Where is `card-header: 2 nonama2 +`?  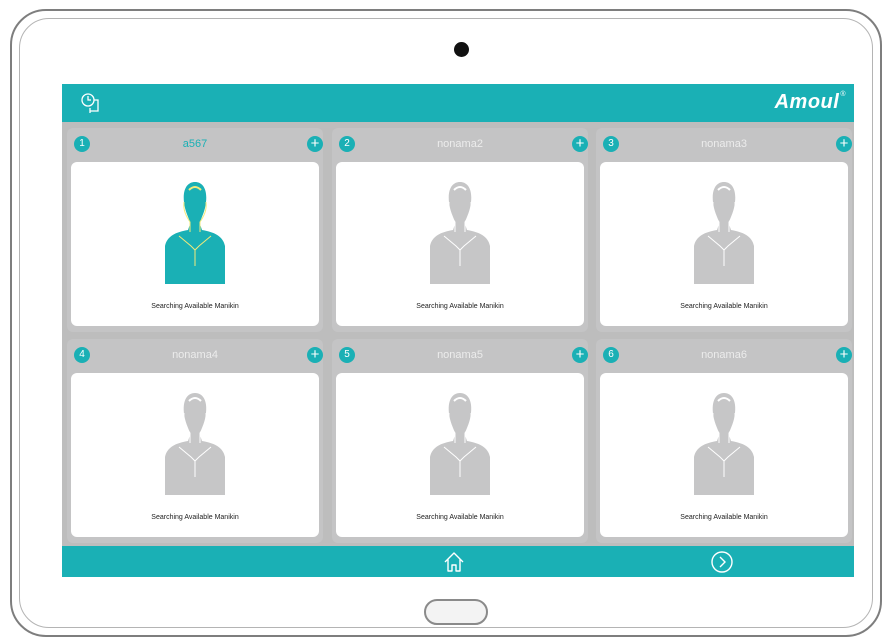
card-header: 2 nonama2 + is located at coordinates (460, 144).